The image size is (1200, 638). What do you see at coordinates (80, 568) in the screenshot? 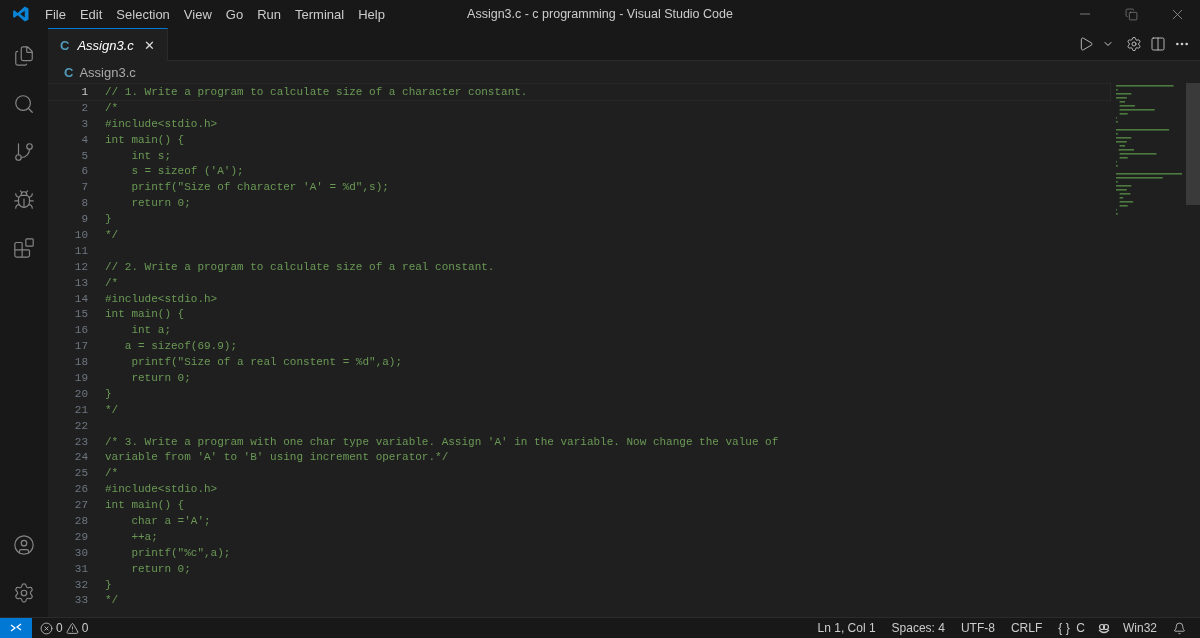
I see `line-number: 31` at bounding box center [80, 568].